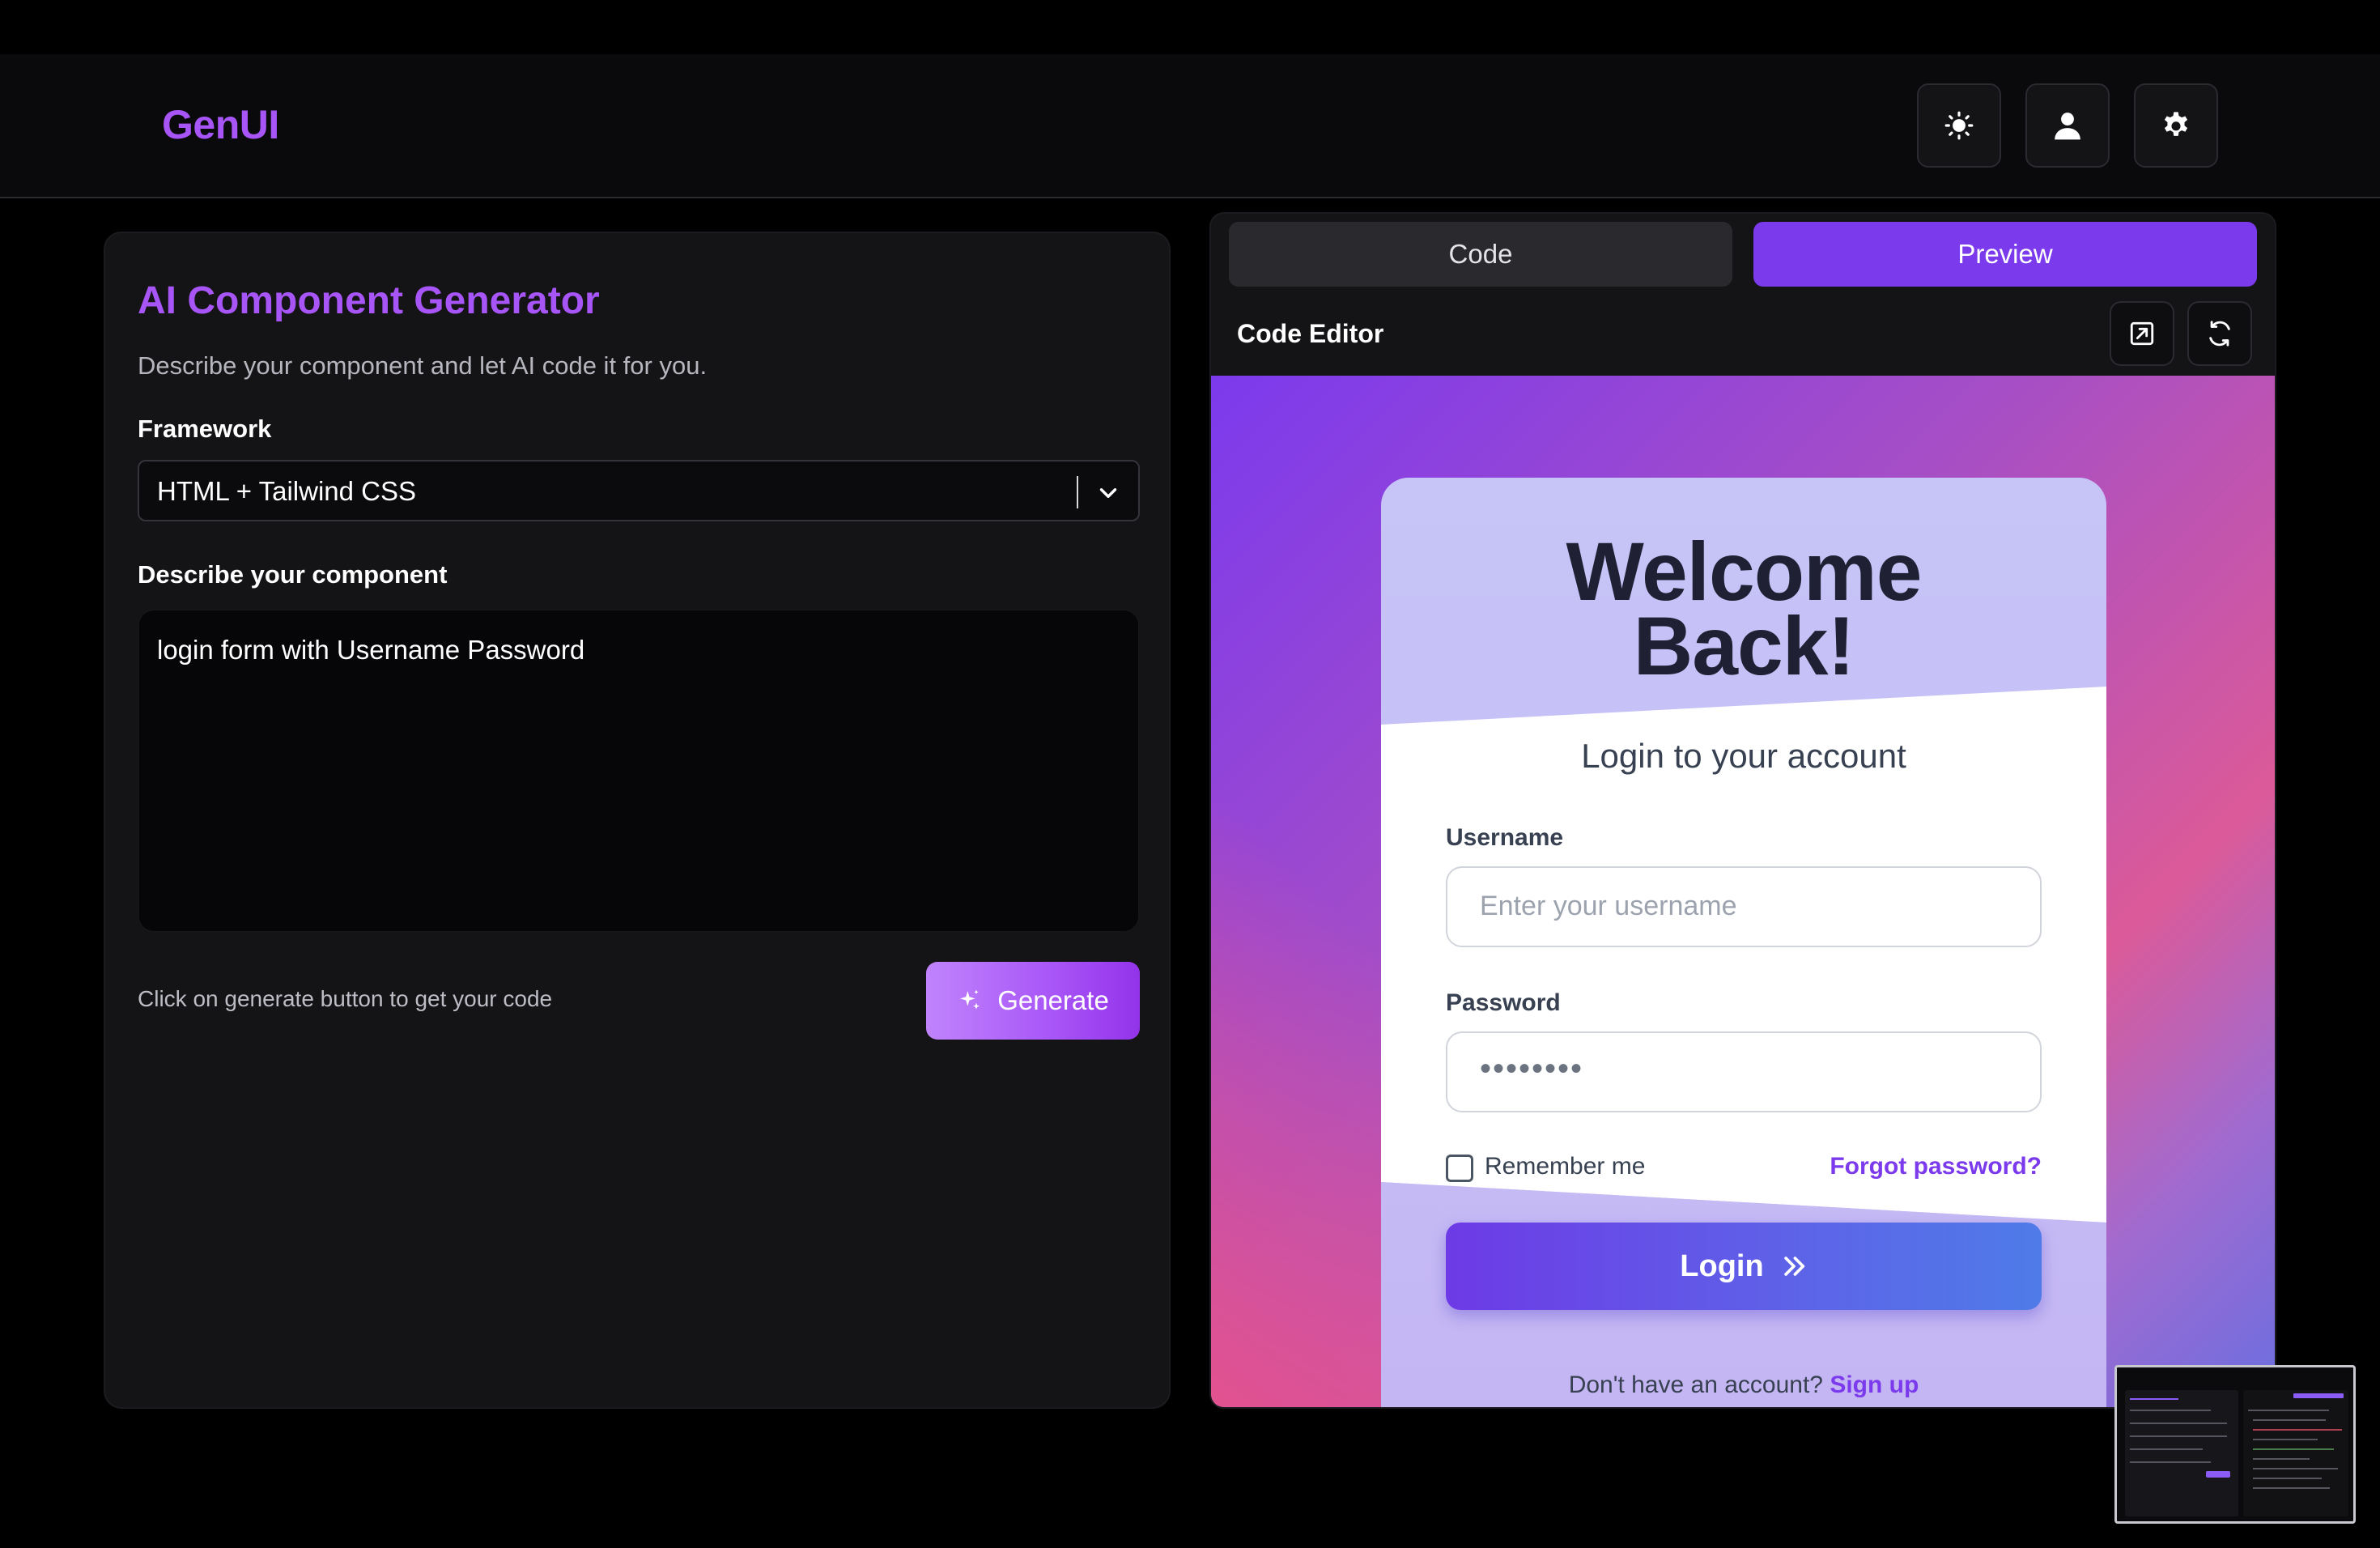 The height and width of the screenshot is (1548, 2380). Describe the element at coordinates (1722, 1265) in the screenshot. I see `login-label: Login` at that location.